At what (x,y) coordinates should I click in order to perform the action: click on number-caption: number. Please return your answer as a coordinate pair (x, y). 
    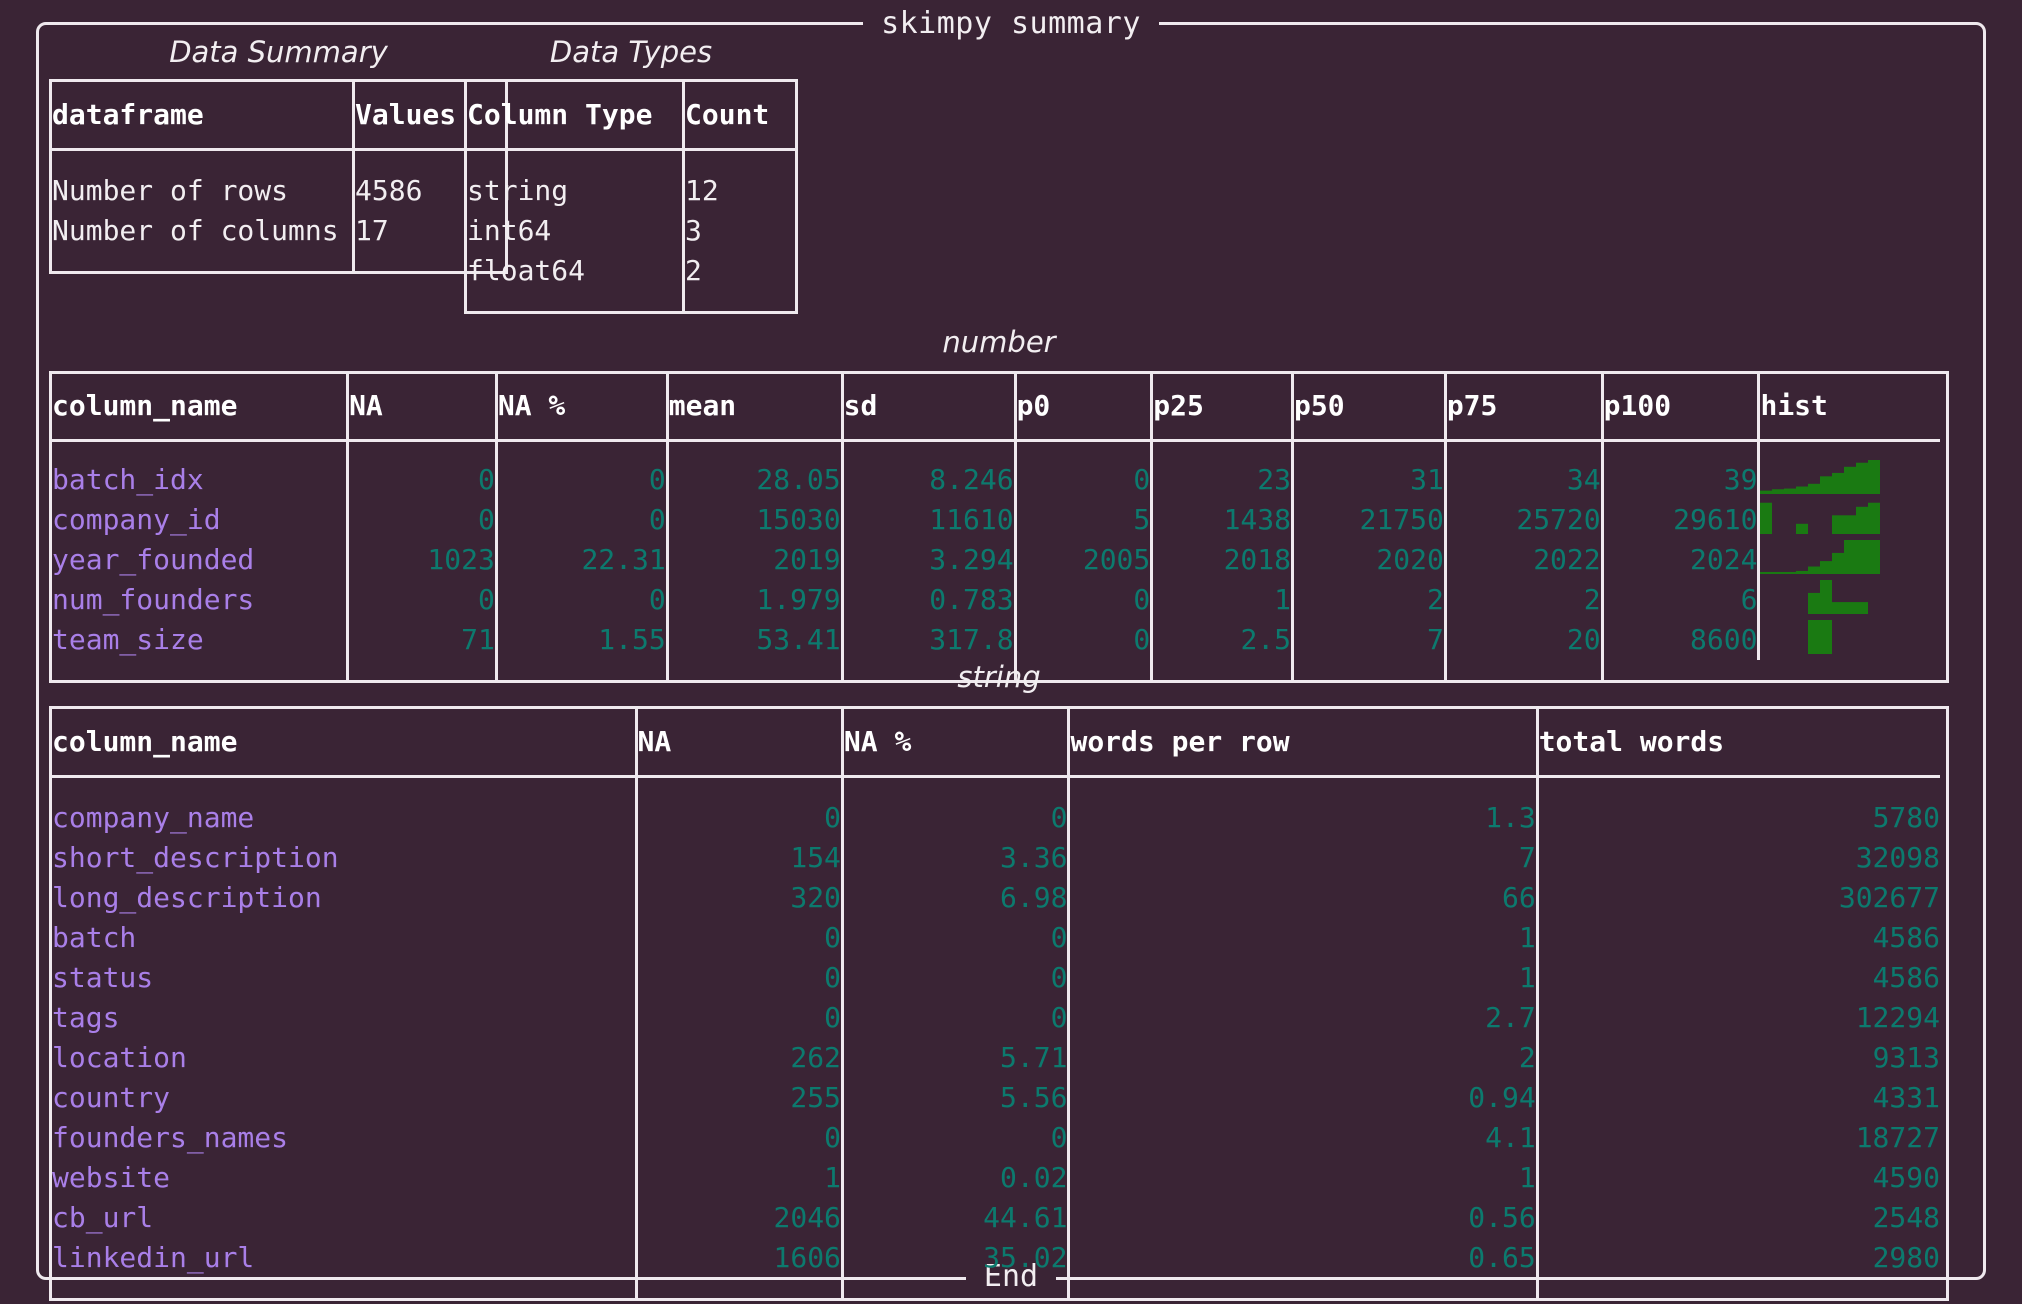
    Looking at the image, I should click on (999, 342).